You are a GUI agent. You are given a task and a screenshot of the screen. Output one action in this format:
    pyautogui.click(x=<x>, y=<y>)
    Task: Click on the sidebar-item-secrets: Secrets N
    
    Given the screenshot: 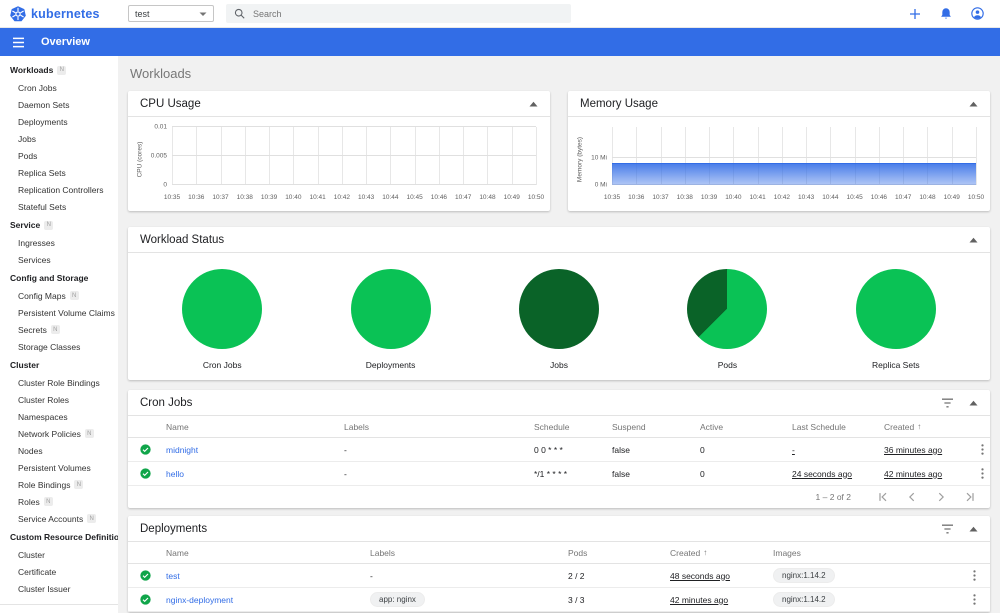 What is the action you would take?
    pyautogui.click(x=59, y=329)
    